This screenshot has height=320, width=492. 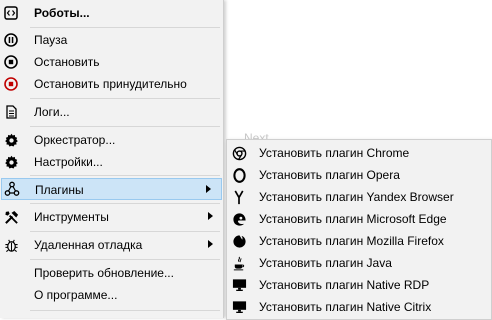 I want to click on menu-item-tools: Инструменты, so click(x=111, y=217).